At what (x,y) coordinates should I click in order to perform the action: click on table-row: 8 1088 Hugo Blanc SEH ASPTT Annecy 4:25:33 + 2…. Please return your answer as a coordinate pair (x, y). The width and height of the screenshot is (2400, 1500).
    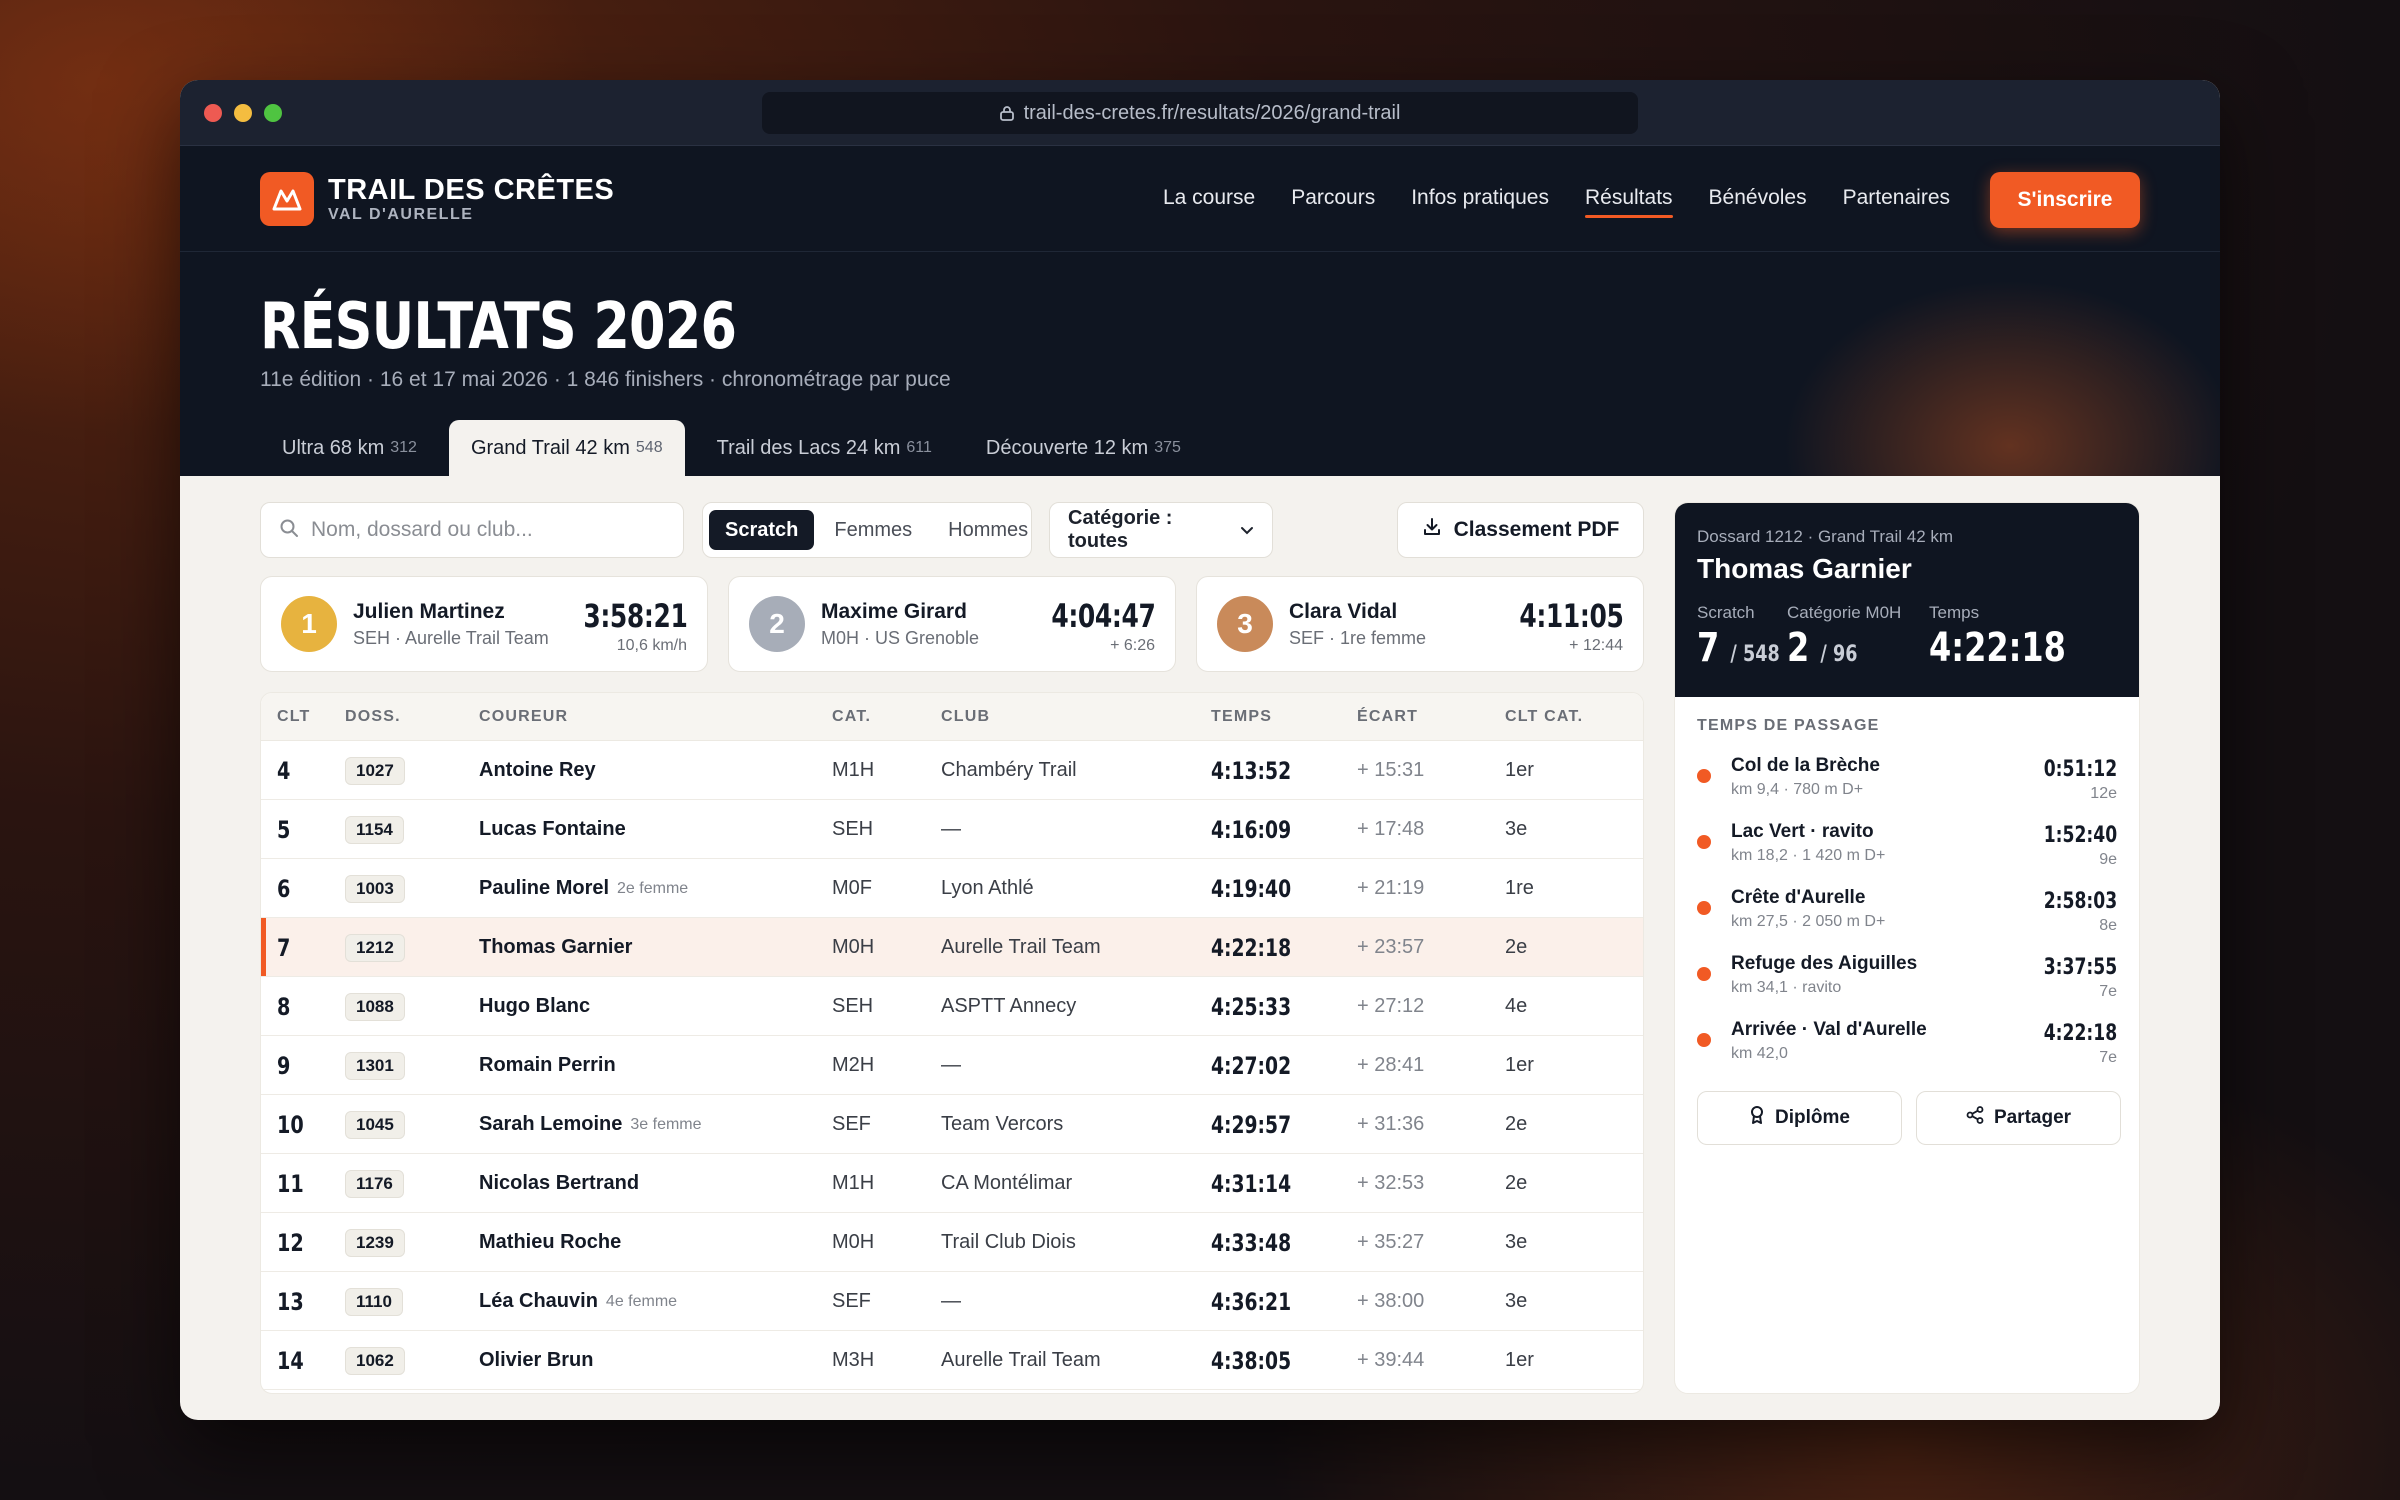
    Looking at the image, I should click on (952, 1006).